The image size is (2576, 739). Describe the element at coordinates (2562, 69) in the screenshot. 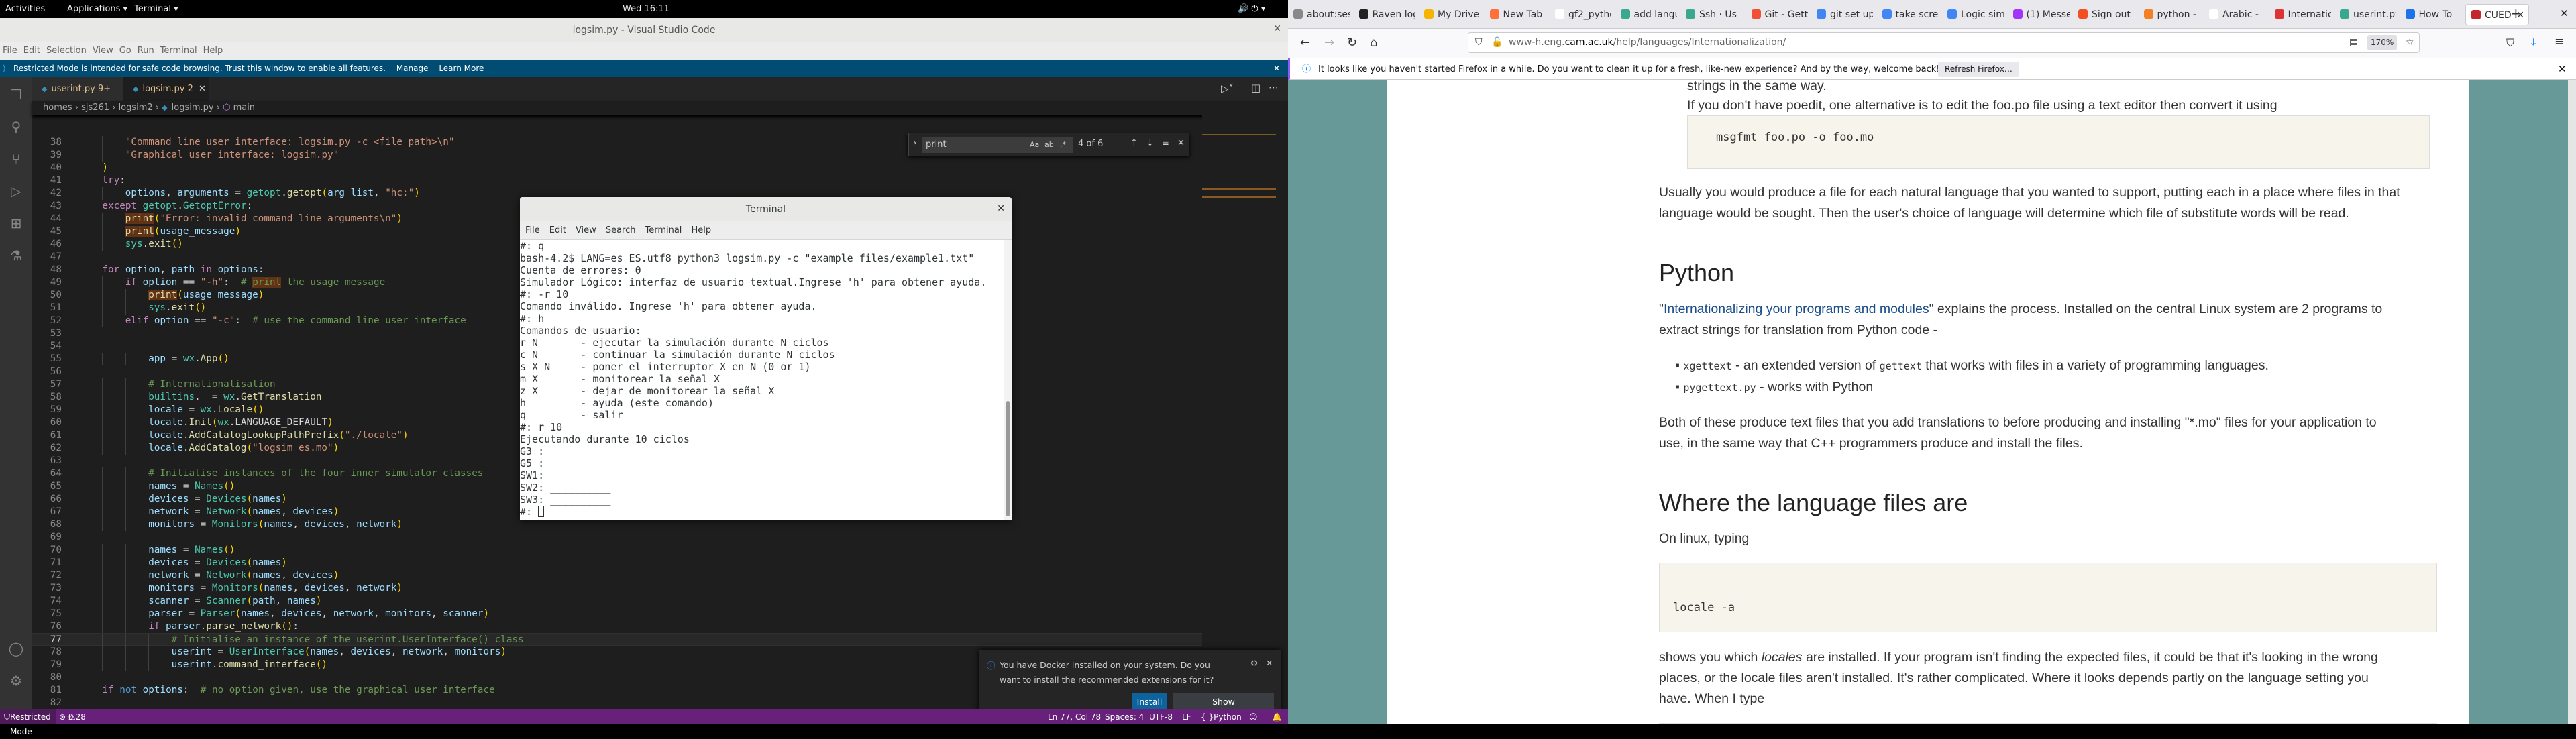

I see `close-notice-icon: ✕` at that location.